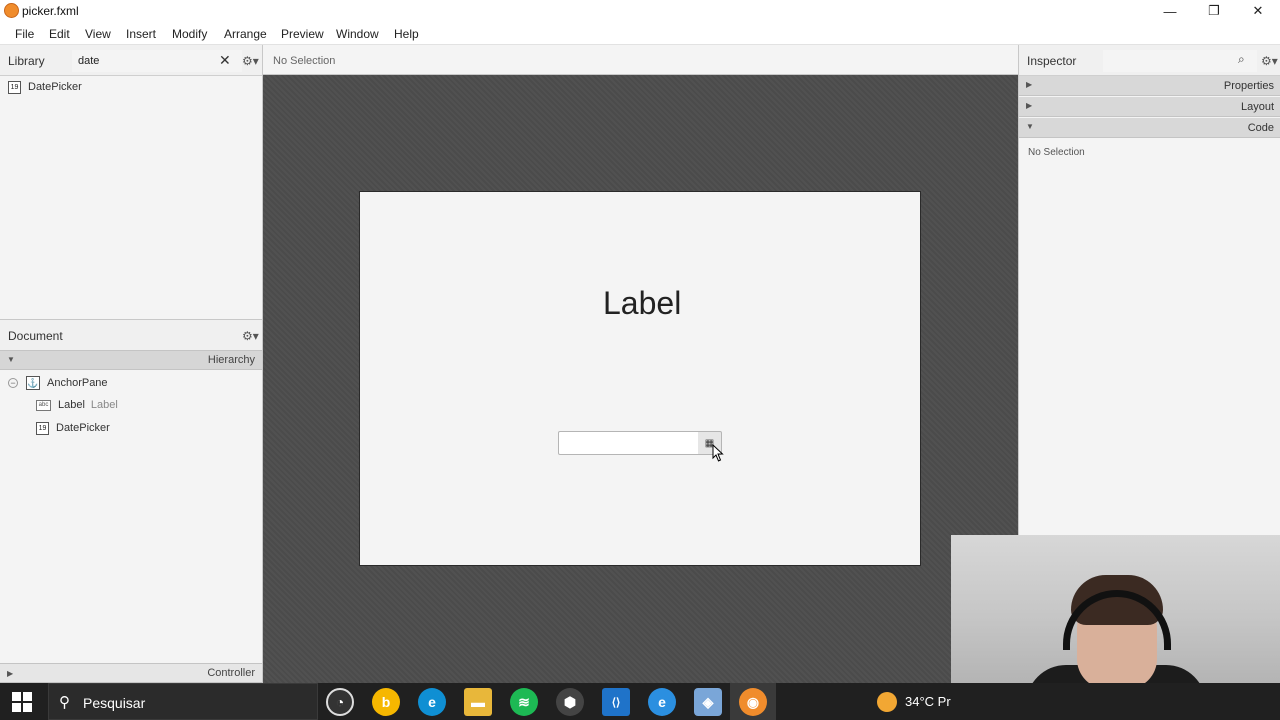 The height and width of the screenshot is (720, 1280). I want to click on section-layout: ▶ Layout, so click(1149, 107).